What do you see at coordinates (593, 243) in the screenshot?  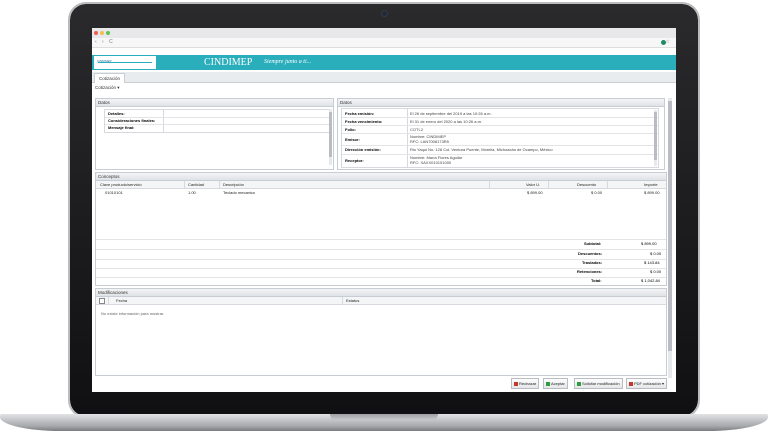 I see `subtotal-label: Subtotal:` at bounding box center [593, 243].